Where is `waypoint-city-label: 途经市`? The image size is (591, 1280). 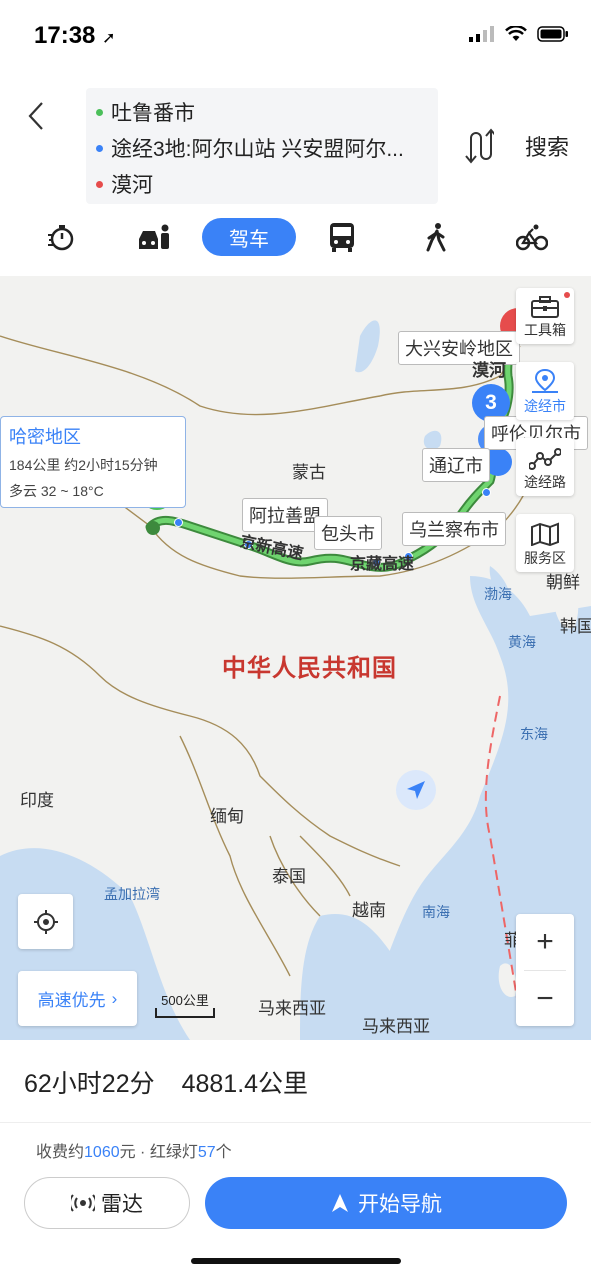
waypoint-city-label: 途经市 is located at coordinates (545, 406).